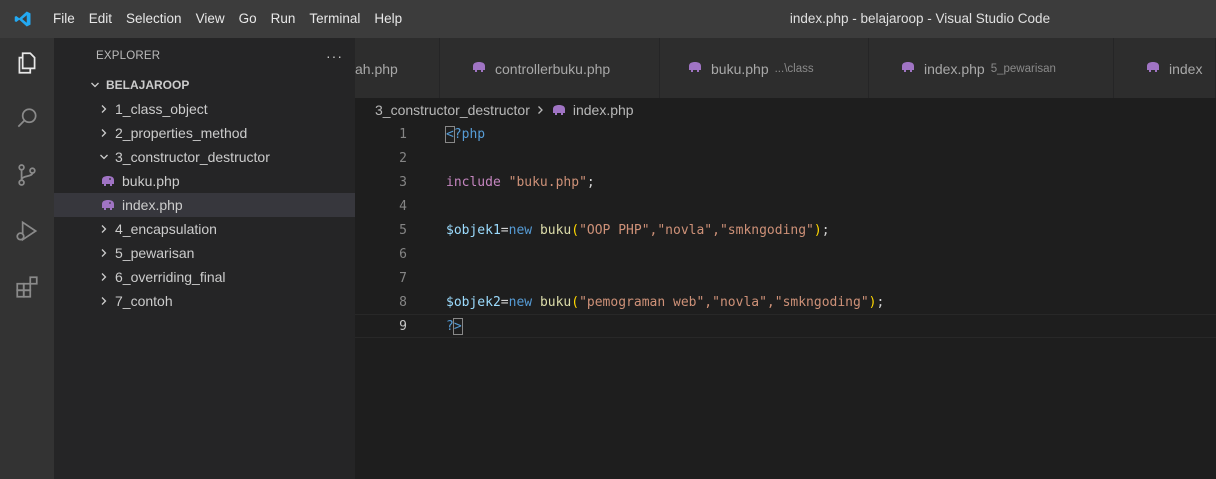  Describe the element at coordinates (1165, 68) in the screenshot. I see `tab-index-truncated: index` at that location.